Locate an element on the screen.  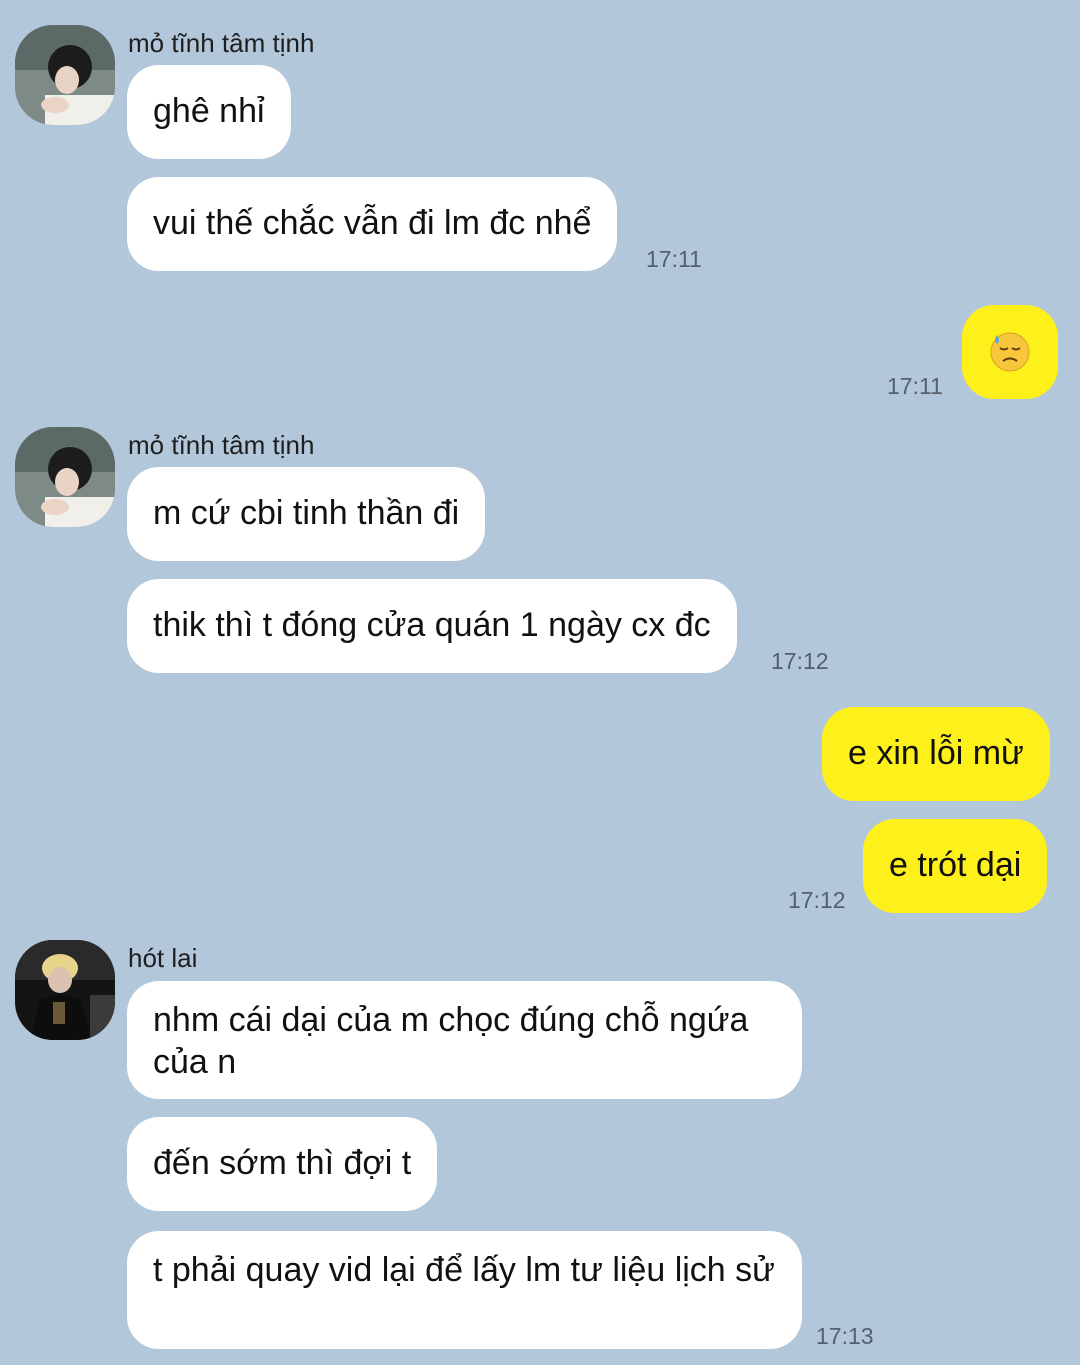
message-text: ghê nhỉ is located at coordinates (209, 111).